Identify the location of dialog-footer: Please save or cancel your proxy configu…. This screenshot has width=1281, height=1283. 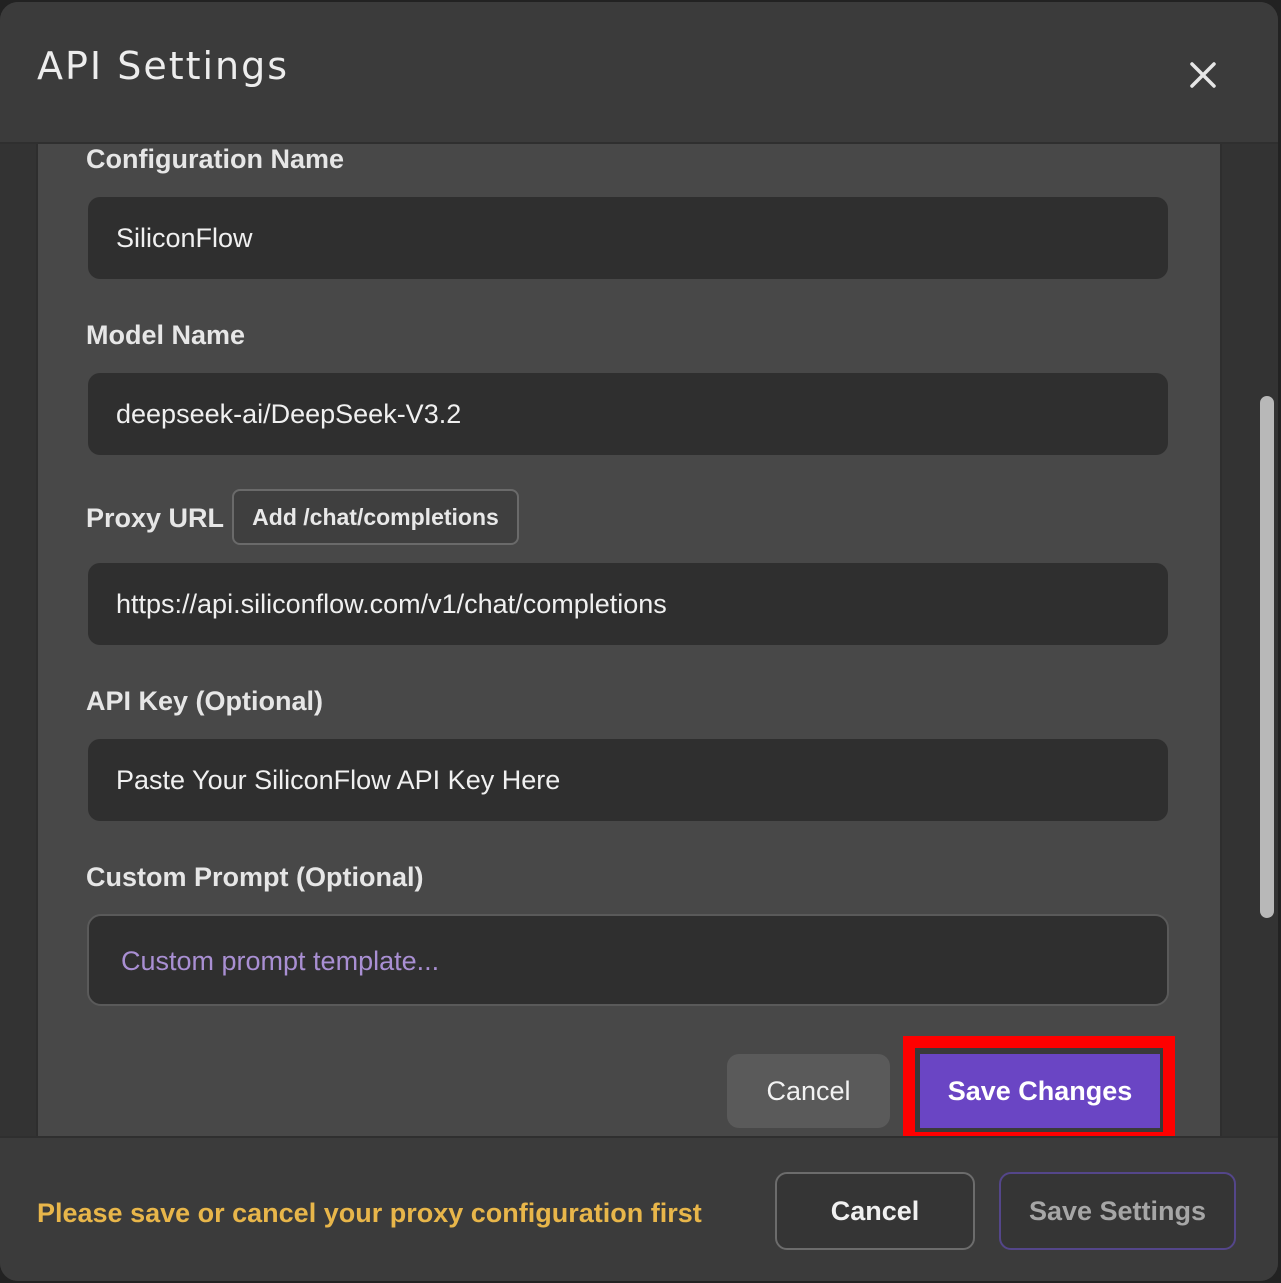
(639, 1208).